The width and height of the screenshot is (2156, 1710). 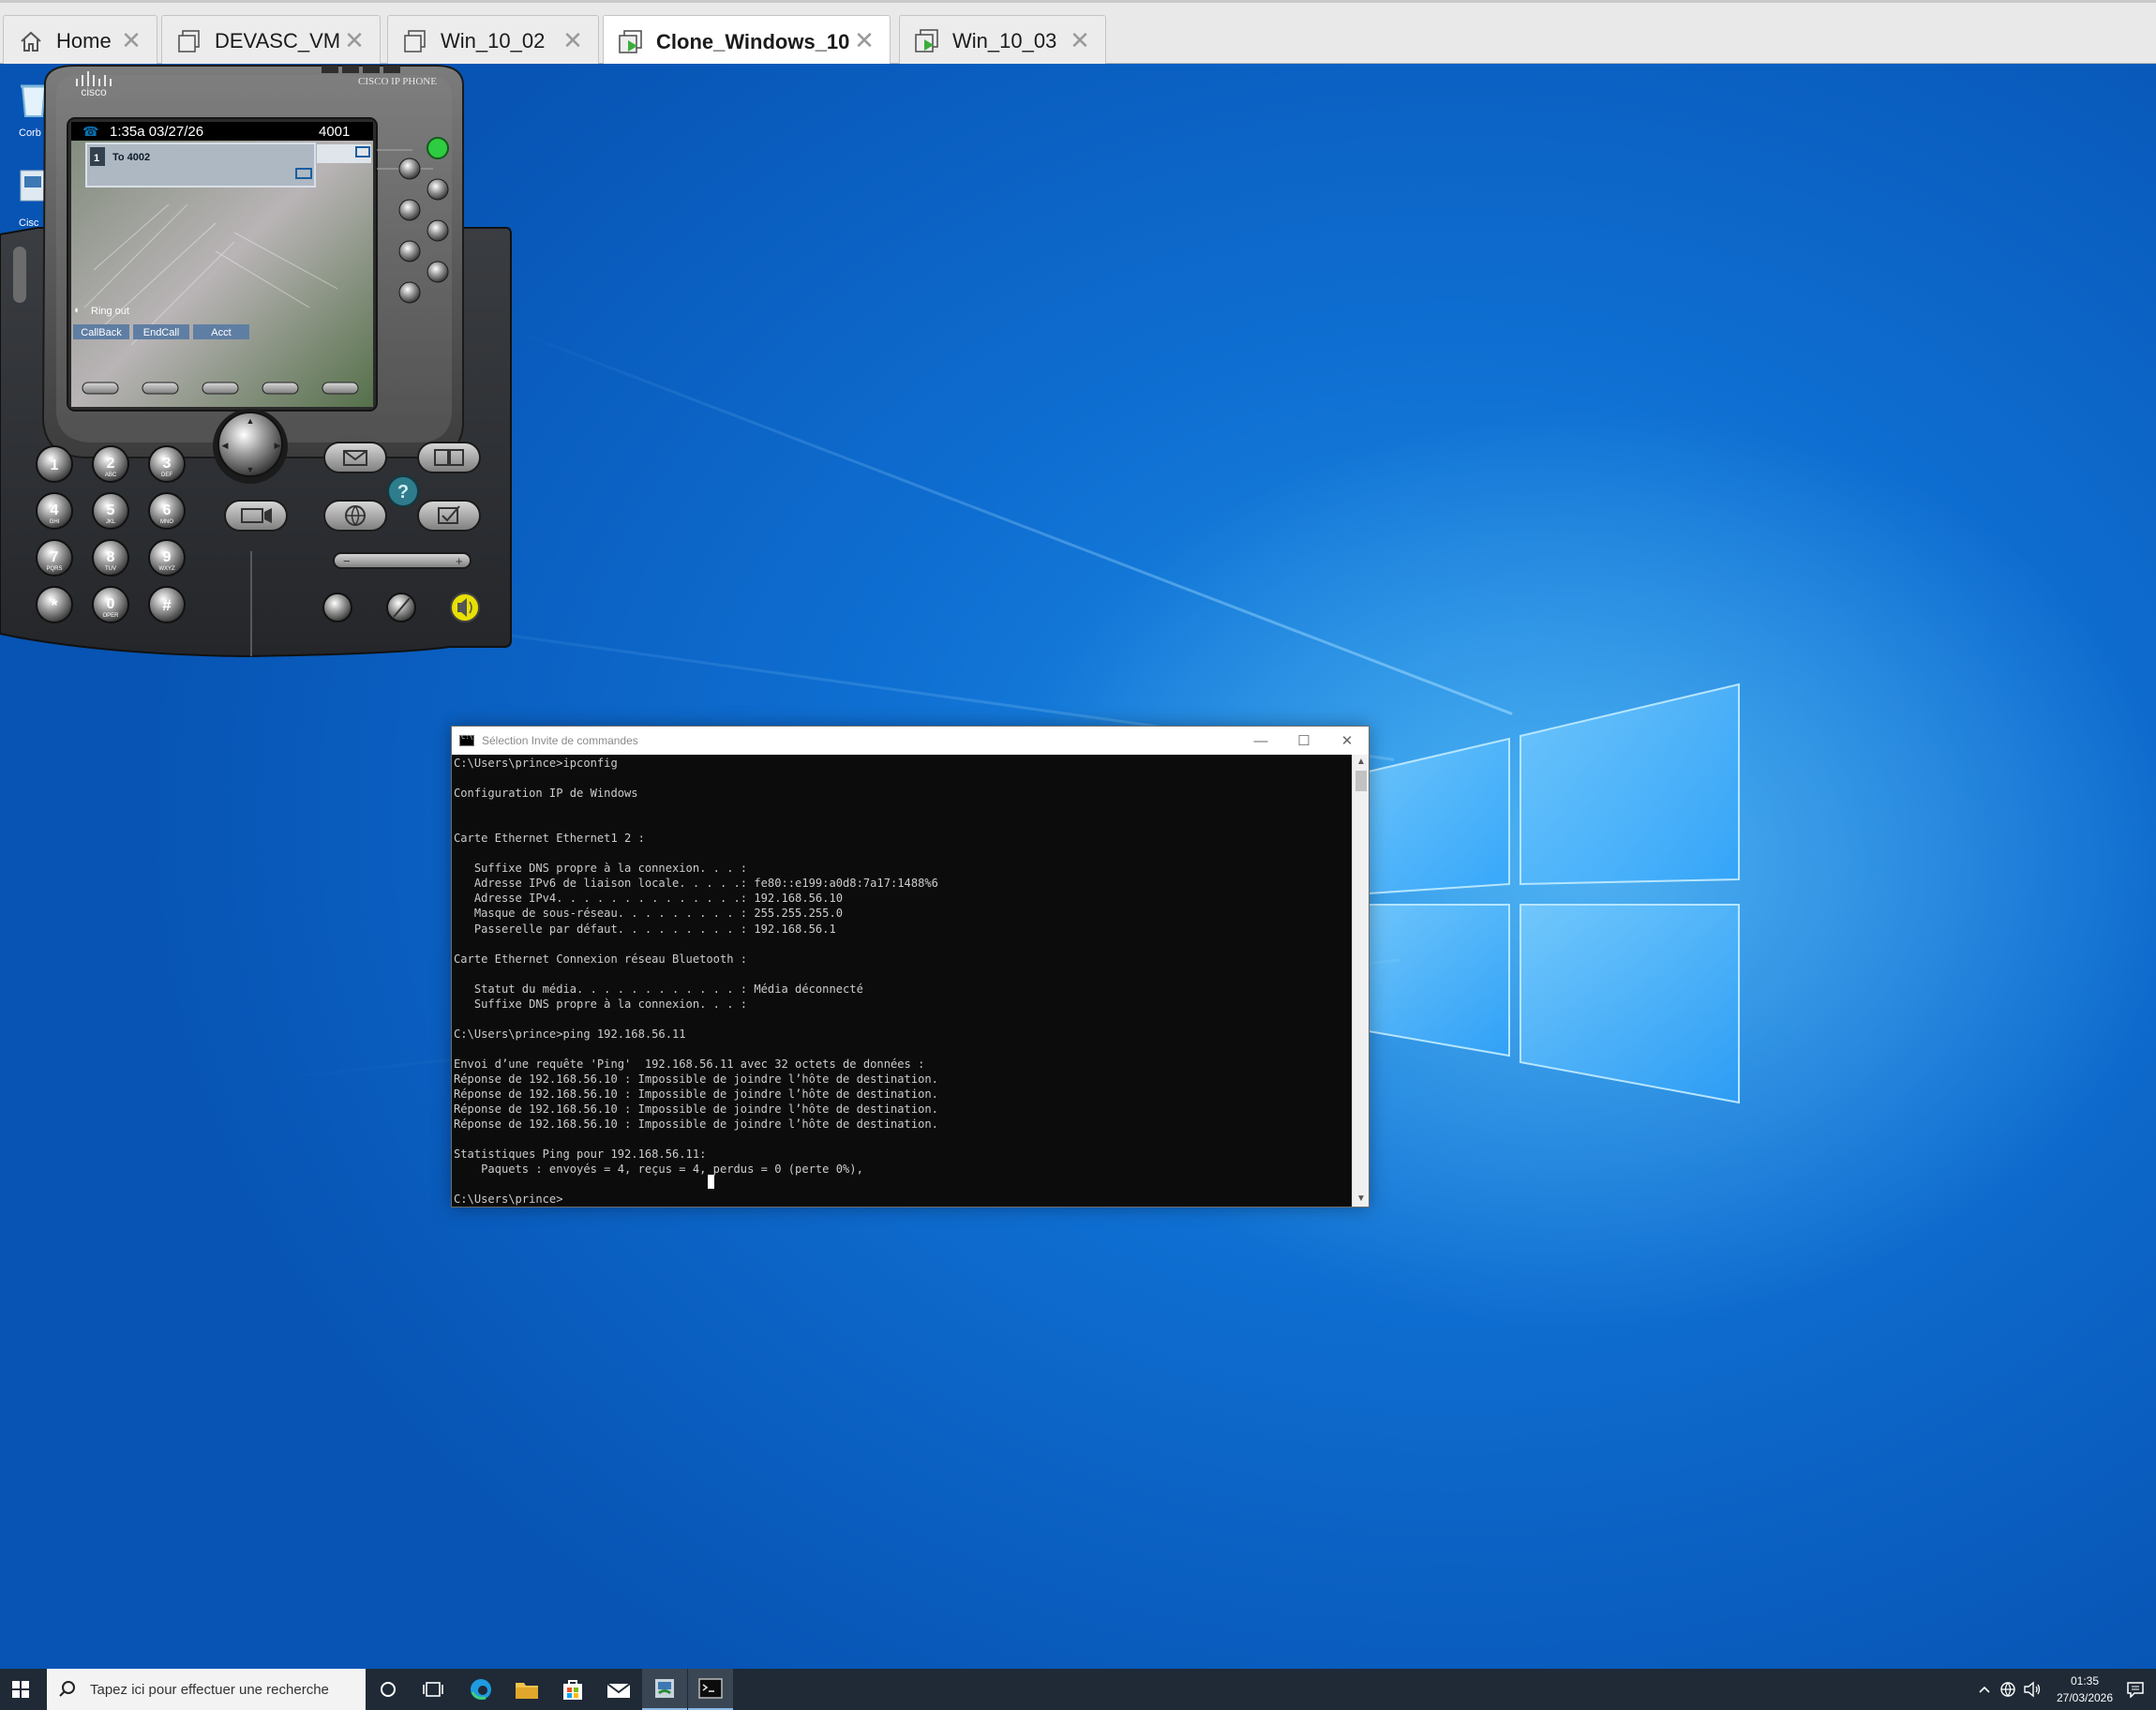 I want to click on tab-clone-windows-10: Clone_Windows_10 ✕, so click(x=747, y=41).